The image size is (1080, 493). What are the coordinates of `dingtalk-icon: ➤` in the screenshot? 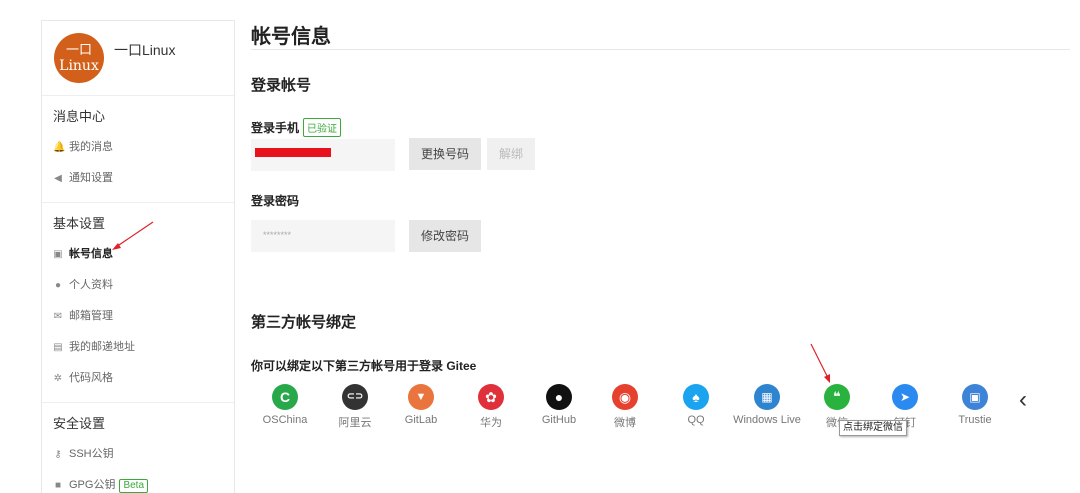 It's located at (905, 397).